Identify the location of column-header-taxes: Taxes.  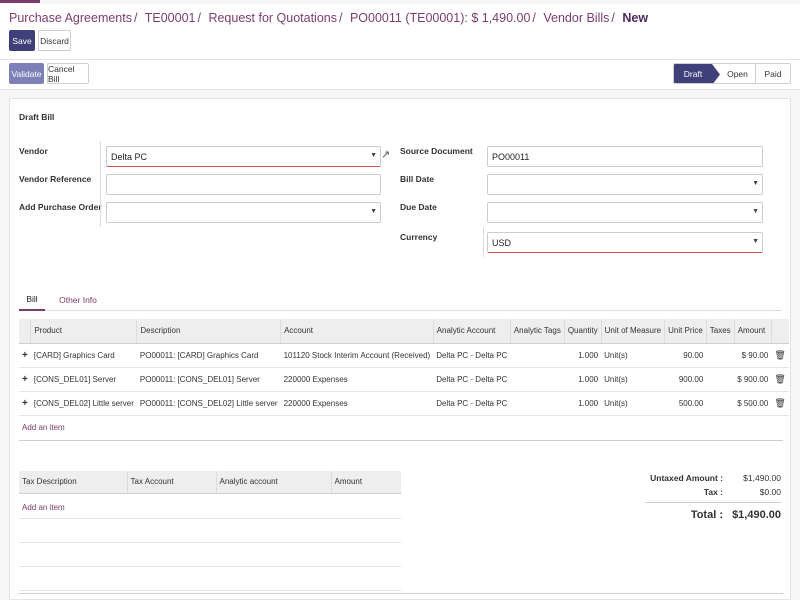
(720, 331).